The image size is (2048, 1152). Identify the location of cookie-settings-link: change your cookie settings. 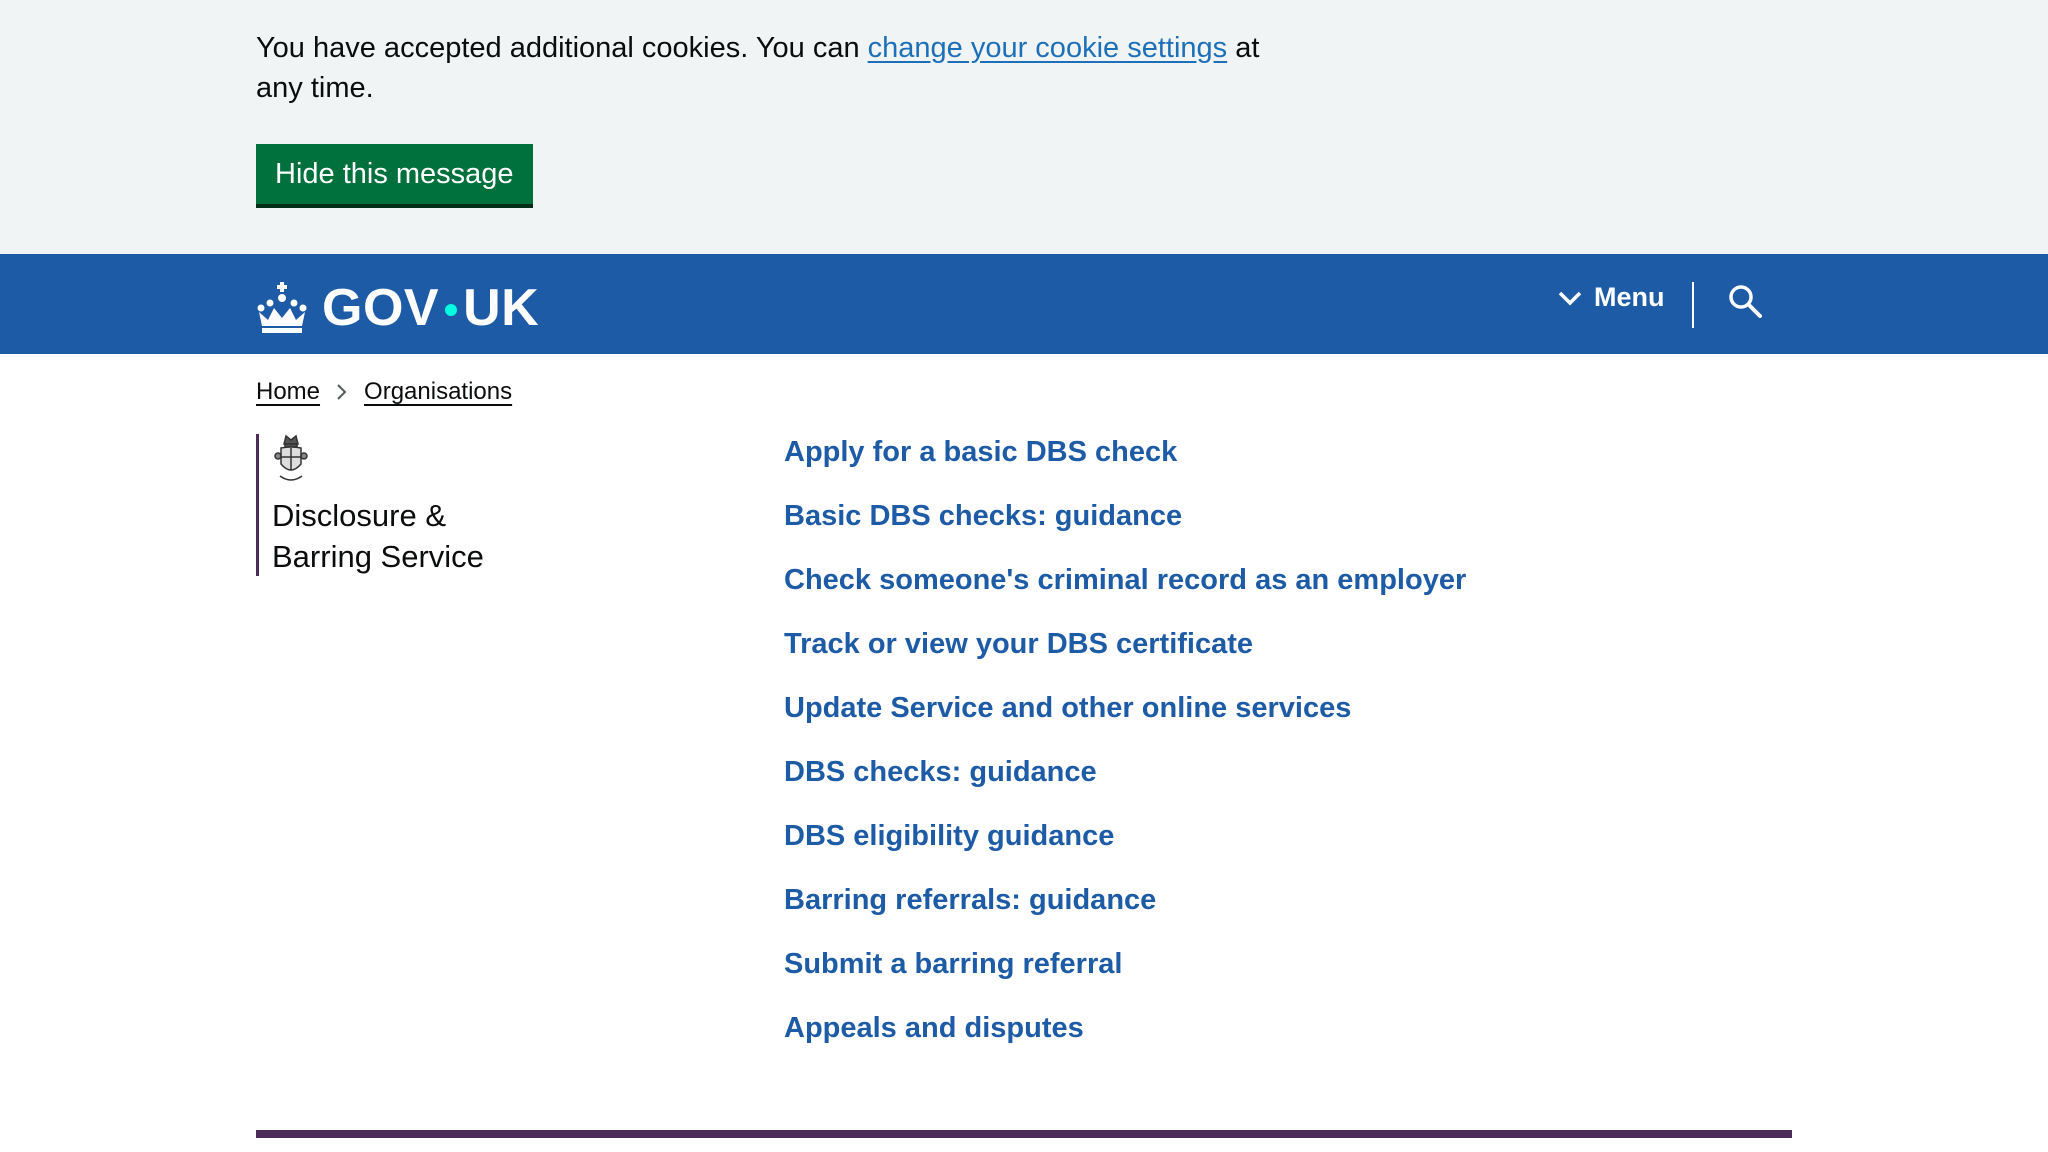
(1048, 48).